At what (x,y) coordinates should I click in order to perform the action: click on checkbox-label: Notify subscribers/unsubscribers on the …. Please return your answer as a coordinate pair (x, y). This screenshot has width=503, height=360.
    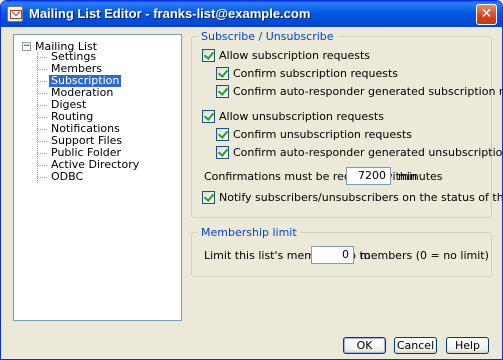
    Looking at the image, I should click on (361, 197).